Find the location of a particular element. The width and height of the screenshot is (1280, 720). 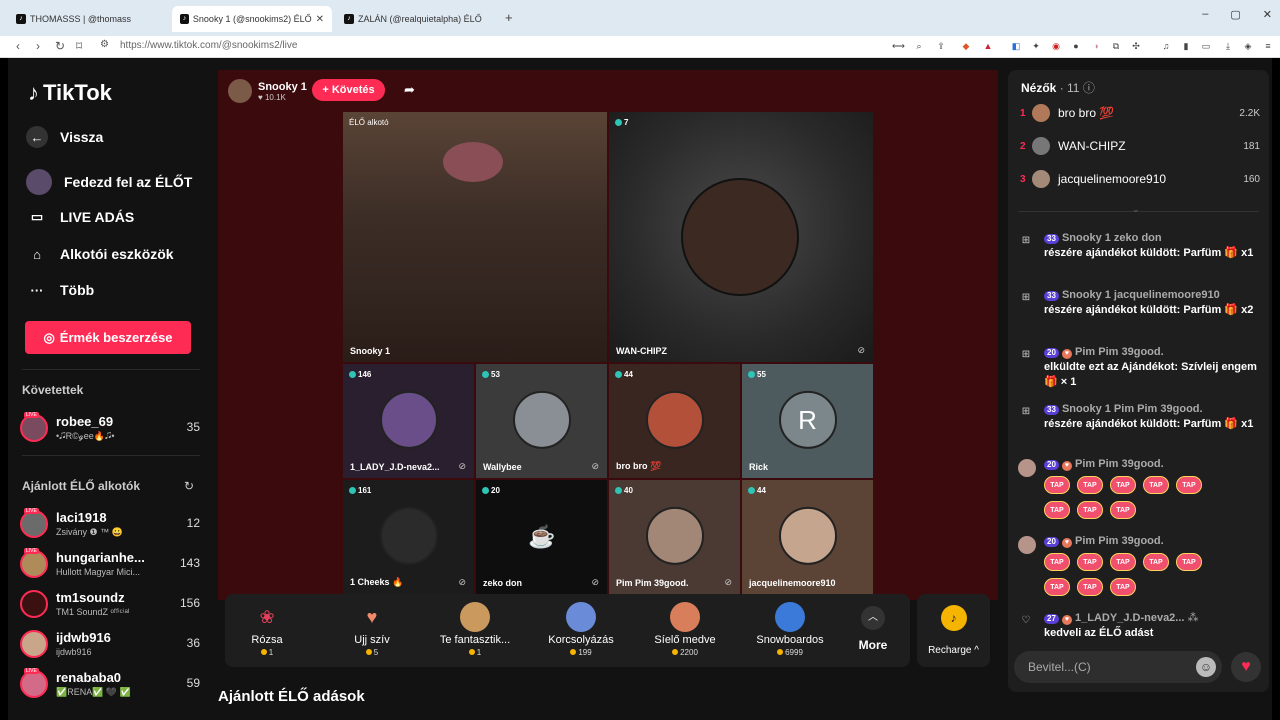

sidebar-item-label: Alkotói eszközök is located at coordinates (117, 254).